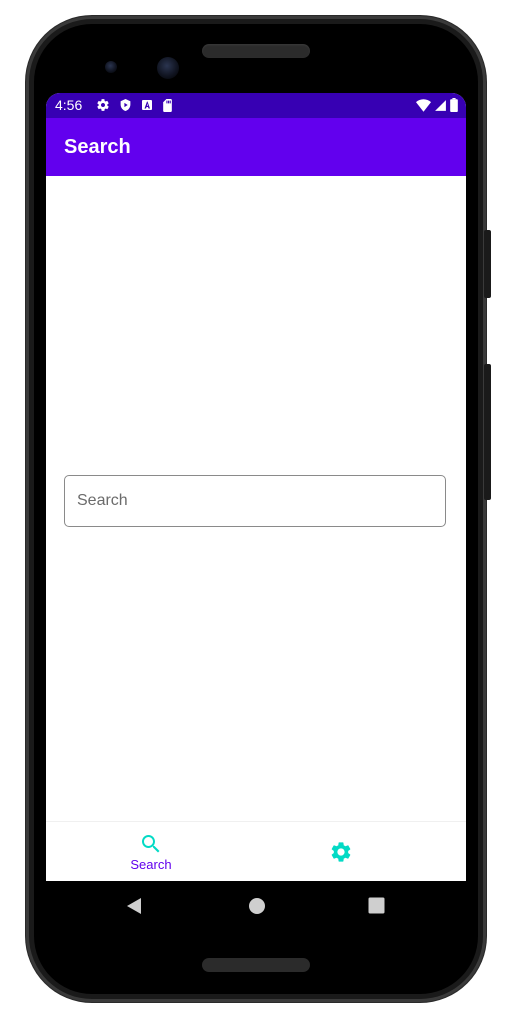  I want to click on page-title: Search, so click(97, 147).